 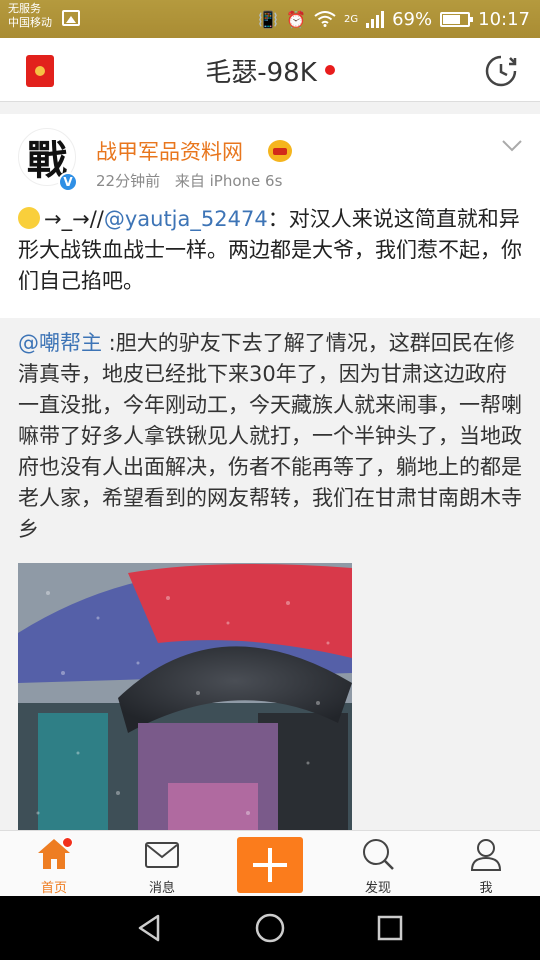 What do you see at coordinates (412, 19) in the screenshot?
I see `battery-percent: 69%` at bounding box center [412, 19].